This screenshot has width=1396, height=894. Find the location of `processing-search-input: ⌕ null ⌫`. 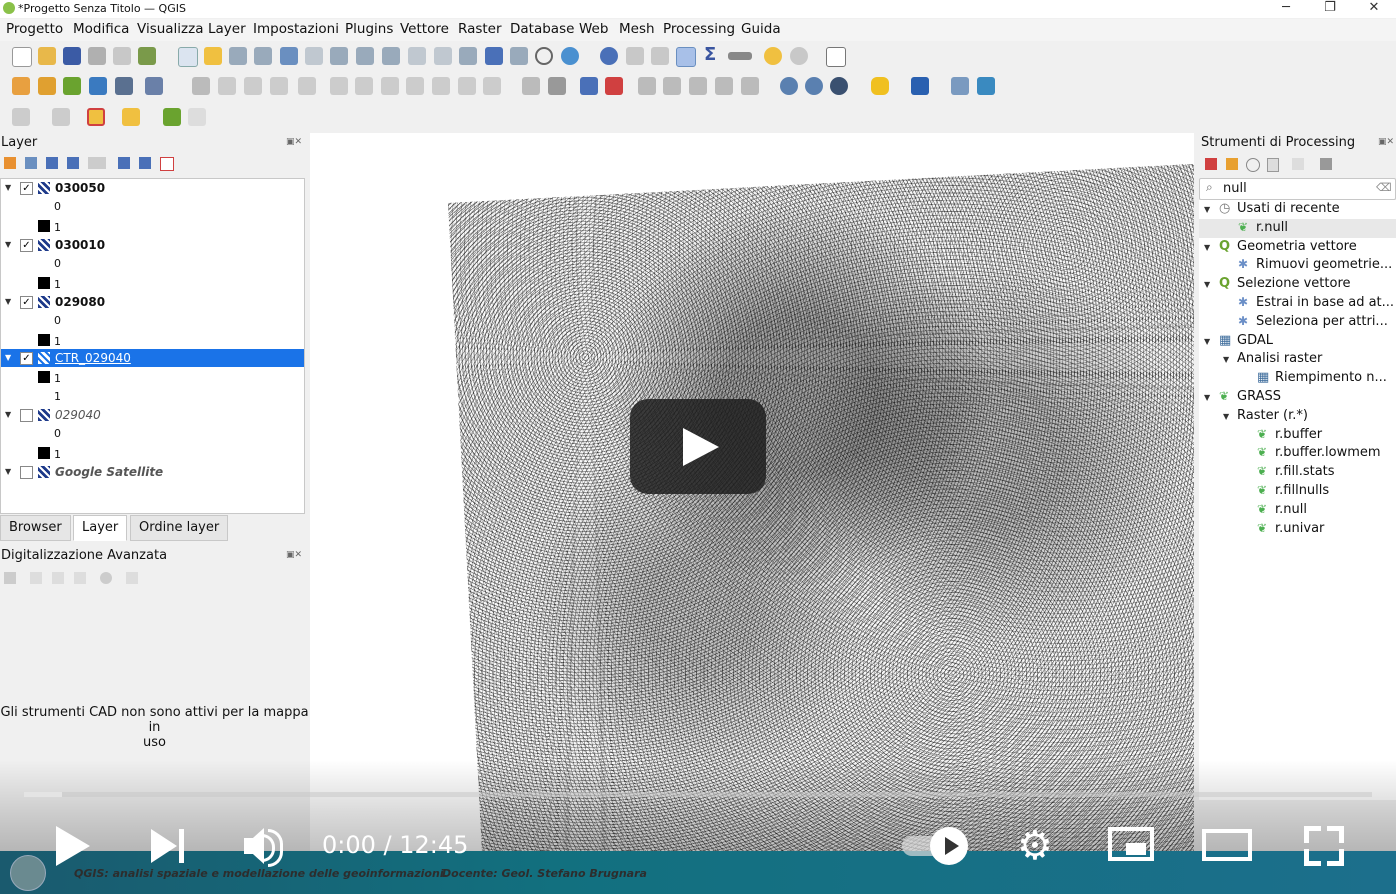

processing-search-input: ⌕ null ⌫ is located at coordinates (1297, 189).